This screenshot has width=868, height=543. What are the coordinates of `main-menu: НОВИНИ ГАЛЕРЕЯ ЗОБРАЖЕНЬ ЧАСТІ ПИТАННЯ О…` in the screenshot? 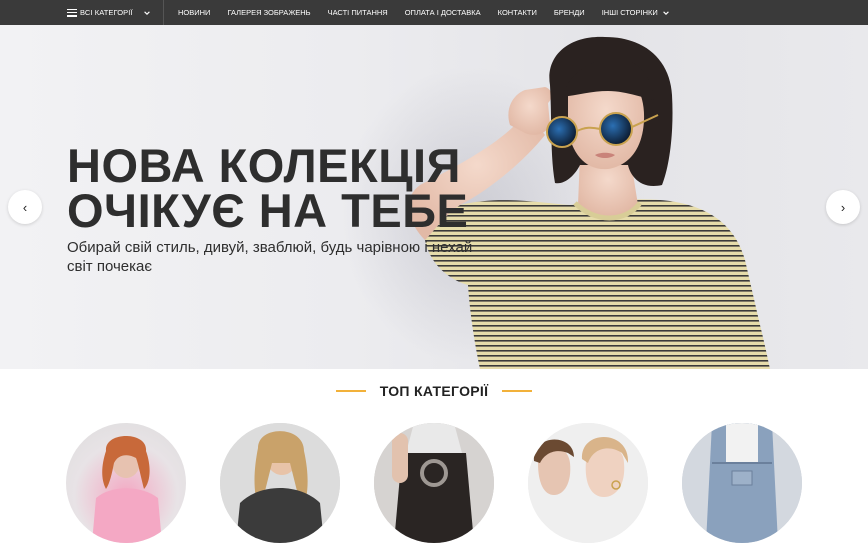 It's located at (432, 12).